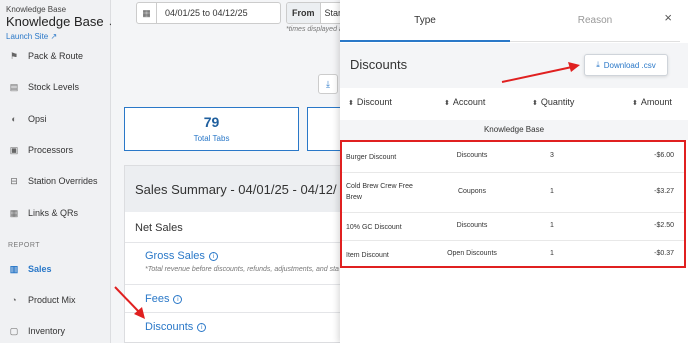 Image resolution: width=688 pixels, height=343 pixels. Describe the element at coordinates (472, 191) in the screenshot. I see `discount-account: Coupons` at that location.